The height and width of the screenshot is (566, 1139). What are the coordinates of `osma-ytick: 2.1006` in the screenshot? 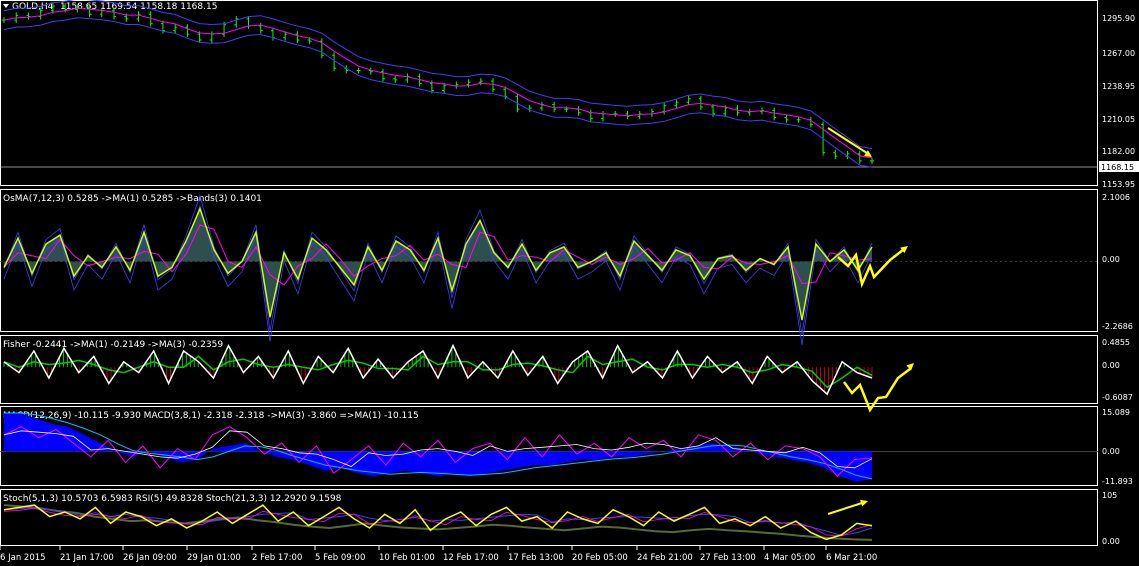 It's located at (1116, 197).